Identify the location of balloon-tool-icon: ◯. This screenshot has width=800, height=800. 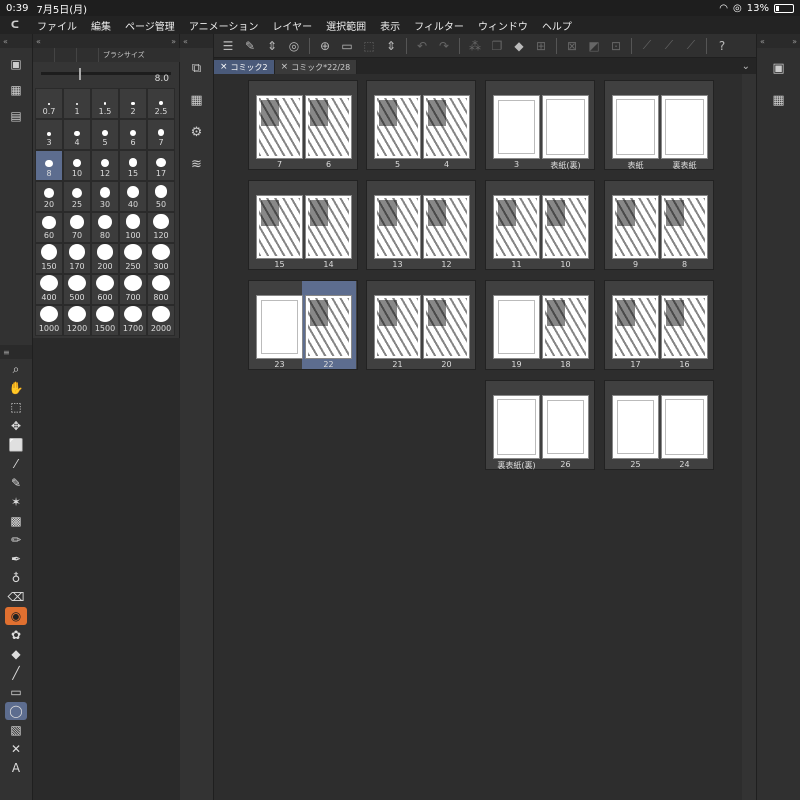
(16, 711).